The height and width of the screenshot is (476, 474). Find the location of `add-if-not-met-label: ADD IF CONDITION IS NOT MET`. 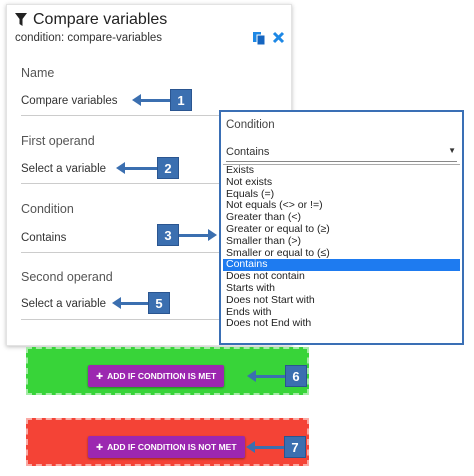

add-if-not-met-label: ADD IF CONDITION IS NOT MET is located at coordinates (172, 447).